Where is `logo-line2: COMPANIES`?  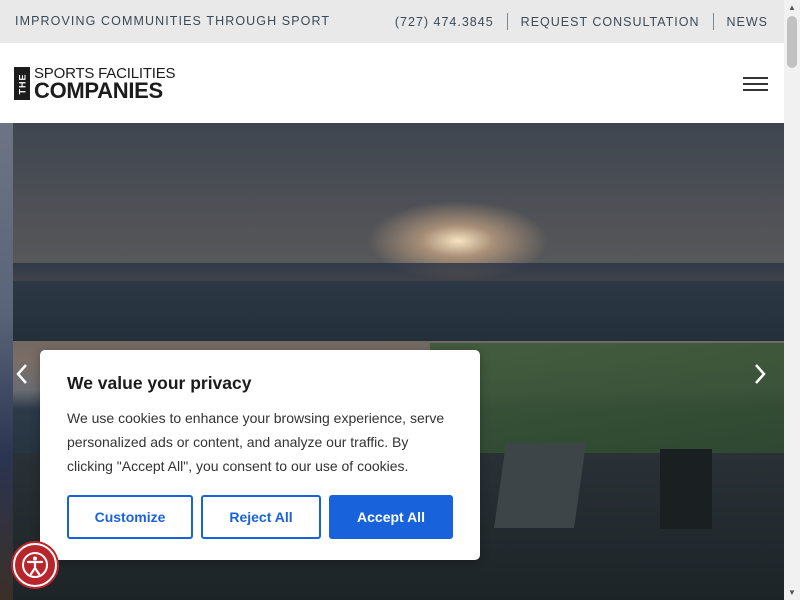
logo-line2: COMPANIES is located at coordinates (98, 90).